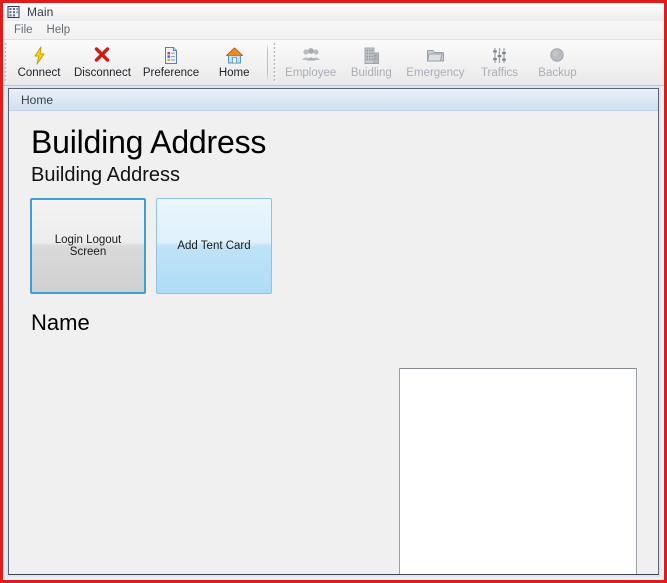 The width and height of the screenshot is (667, 583). What do you see at coordinates (234, 73) in the screenshot?
I see `toolbar-label-home: Home` at bounding box center [234, 73].